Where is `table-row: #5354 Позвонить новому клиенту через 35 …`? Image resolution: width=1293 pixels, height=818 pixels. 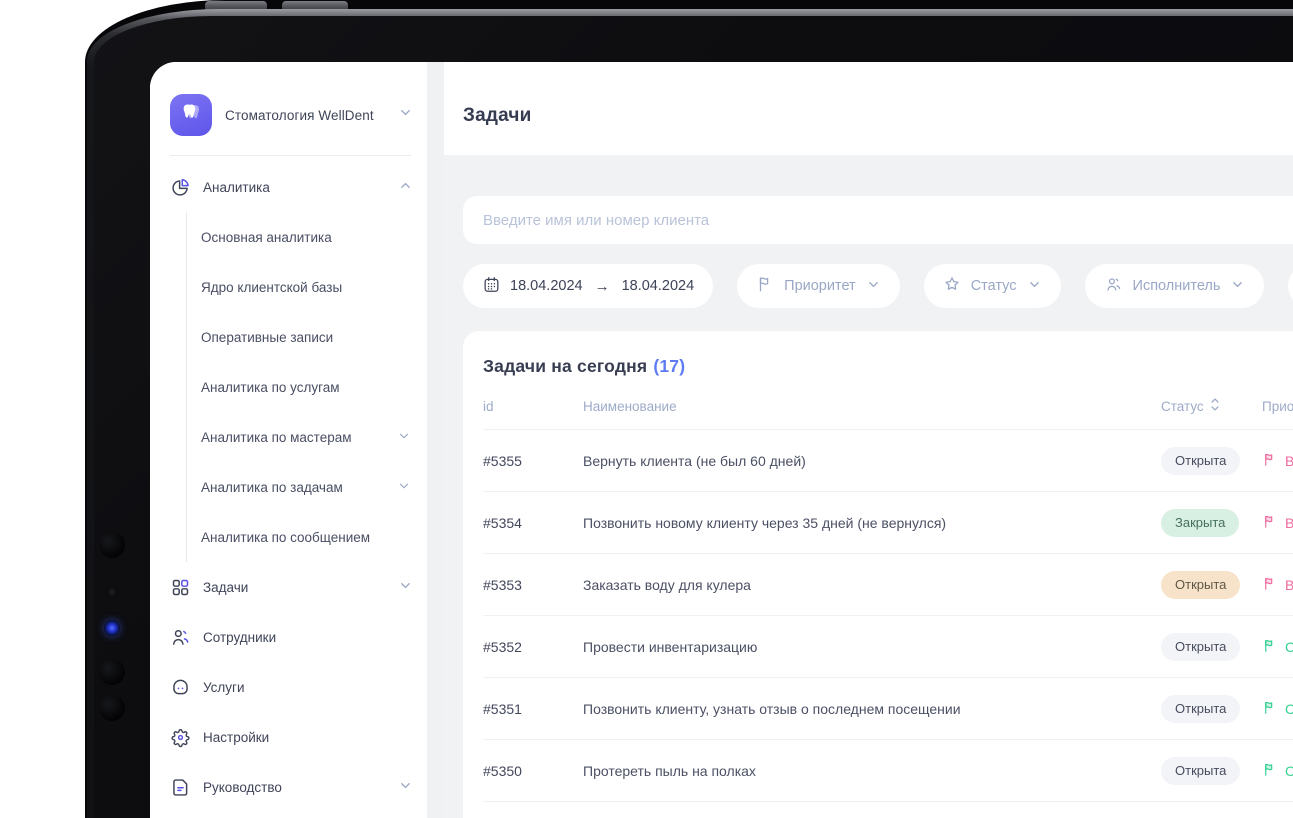 table-row: #5354 Позвонить новому клиенту через 35 … is located at coordinates (888, 522).